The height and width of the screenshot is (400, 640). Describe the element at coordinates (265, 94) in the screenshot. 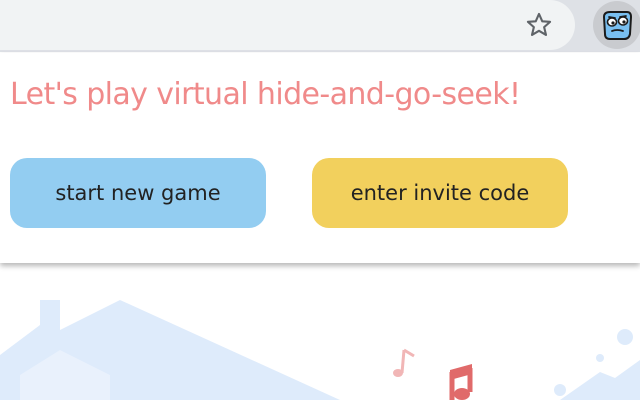

I see `popup-title: Let's play virtual hide-and-go-seek!` at that location.